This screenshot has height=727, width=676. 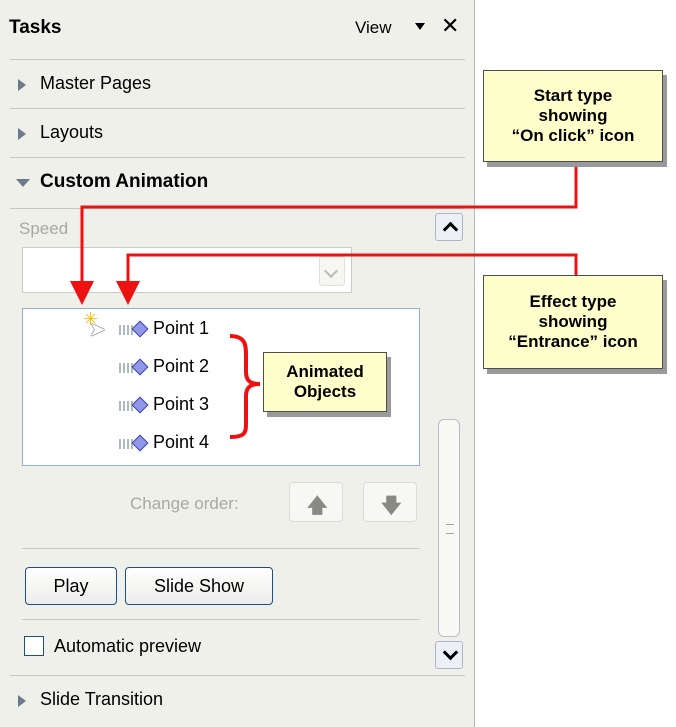 I want to click on callout-line: Effect type, so click(x=573, y=301).